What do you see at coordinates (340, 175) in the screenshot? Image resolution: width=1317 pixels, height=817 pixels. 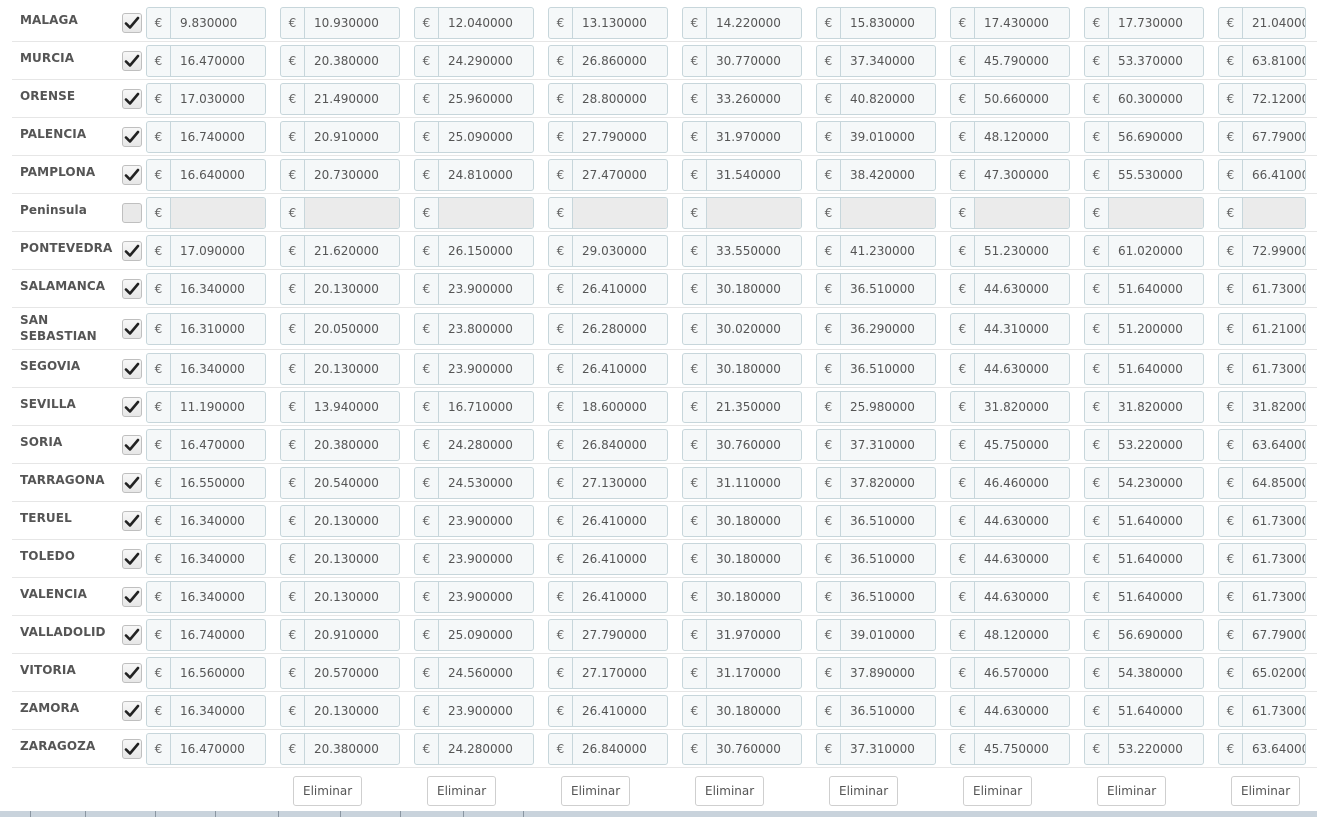 I see `price-input: €20.730000` at bounding box center [340, 175].